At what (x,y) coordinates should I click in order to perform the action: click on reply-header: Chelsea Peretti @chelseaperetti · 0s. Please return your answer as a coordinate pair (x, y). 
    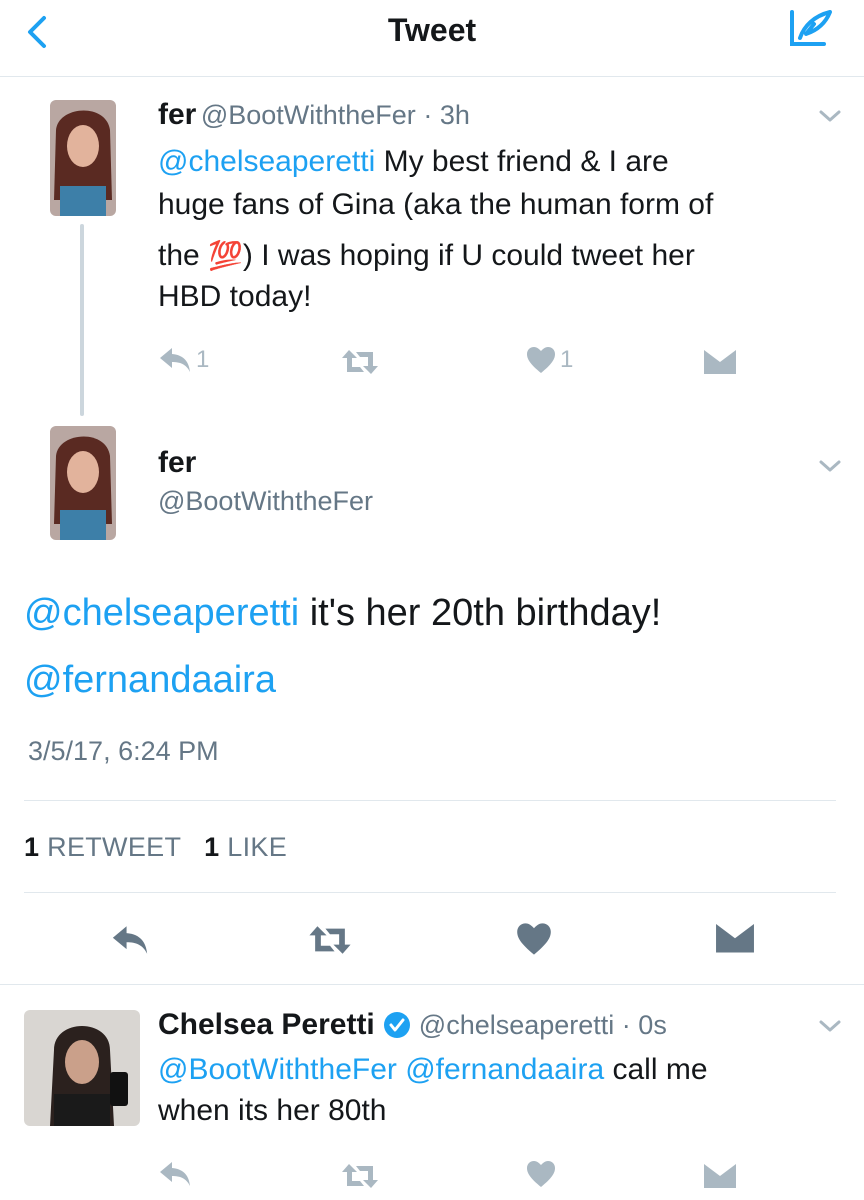
    Looking at the image, I should click on (412, 1025).